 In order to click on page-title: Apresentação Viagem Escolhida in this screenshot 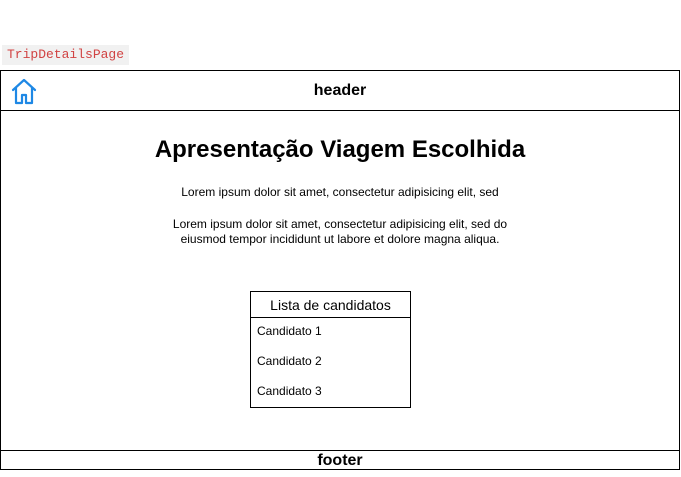, I will do `click(340, 149)`.